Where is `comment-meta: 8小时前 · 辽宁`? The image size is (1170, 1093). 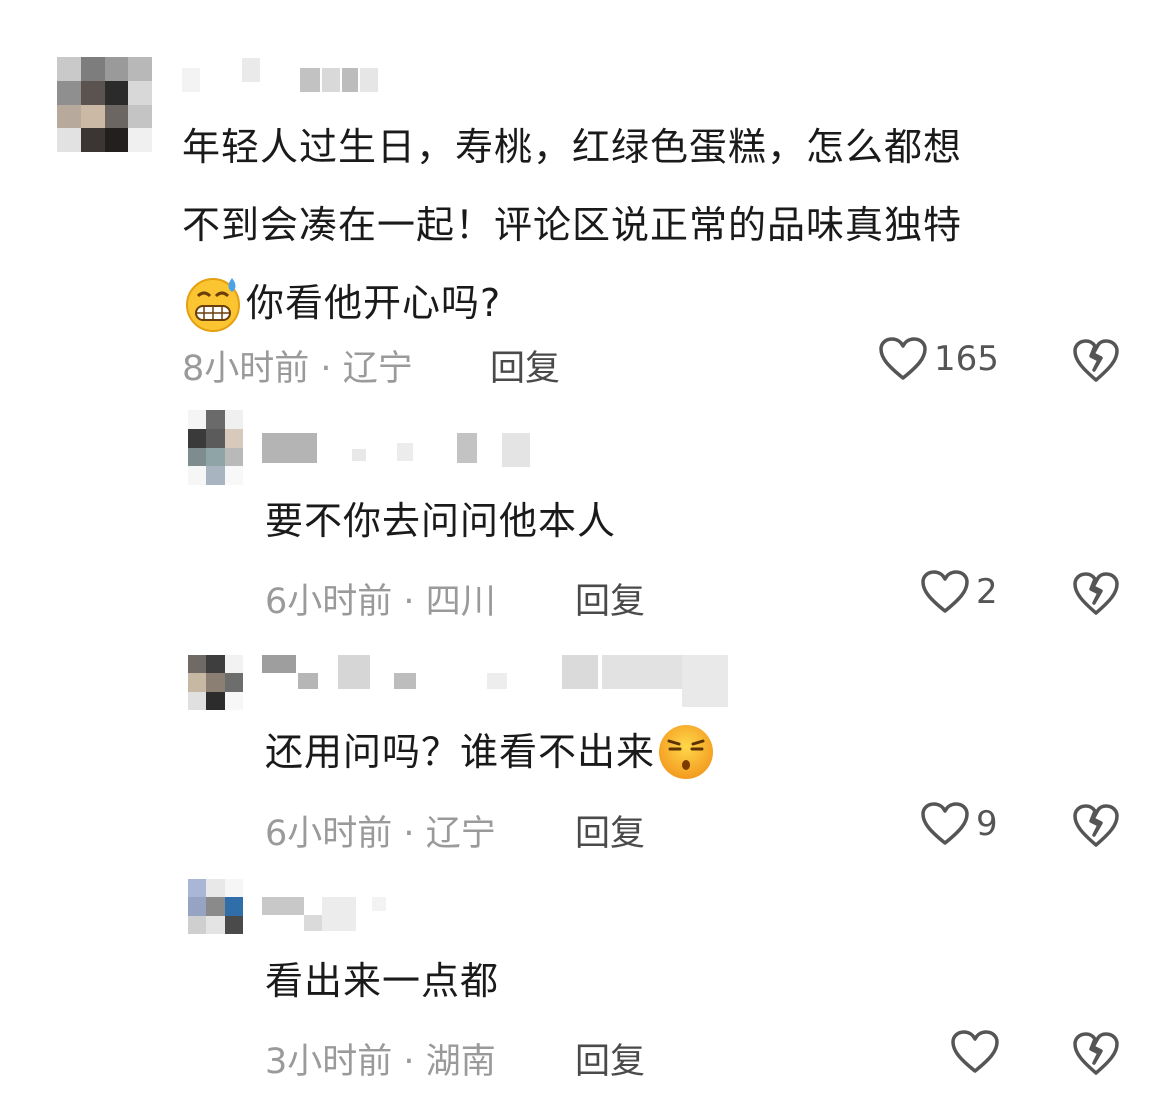 comment-meta: 8小时前 · 辽宁 is located at coordinates (297, 365).